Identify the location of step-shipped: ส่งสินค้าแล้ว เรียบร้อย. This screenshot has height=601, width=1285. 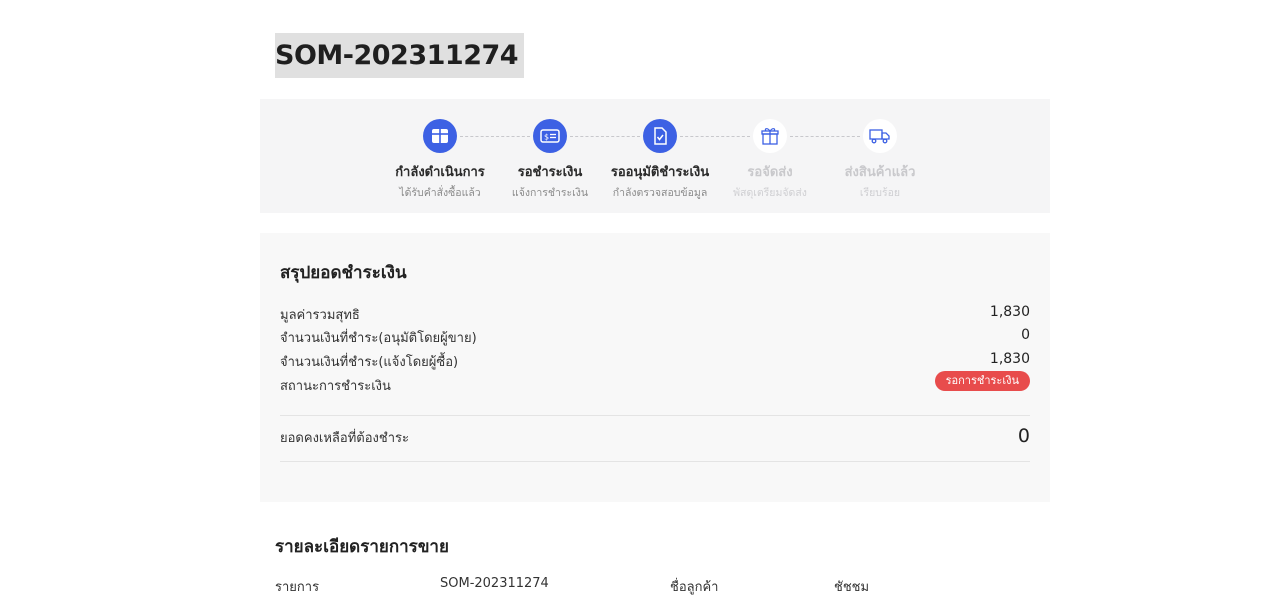
(880, 160).